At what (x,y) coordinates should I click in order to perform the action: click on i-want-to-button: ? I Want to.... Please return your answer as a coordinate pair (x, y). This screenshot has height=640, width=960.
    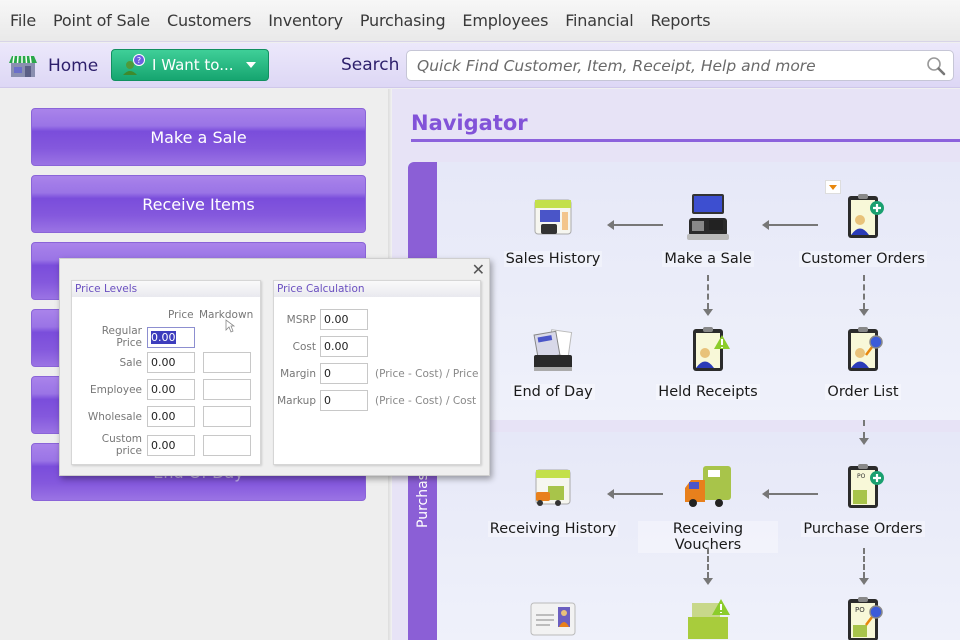
    Looking at the image, I should click on (190, 65).